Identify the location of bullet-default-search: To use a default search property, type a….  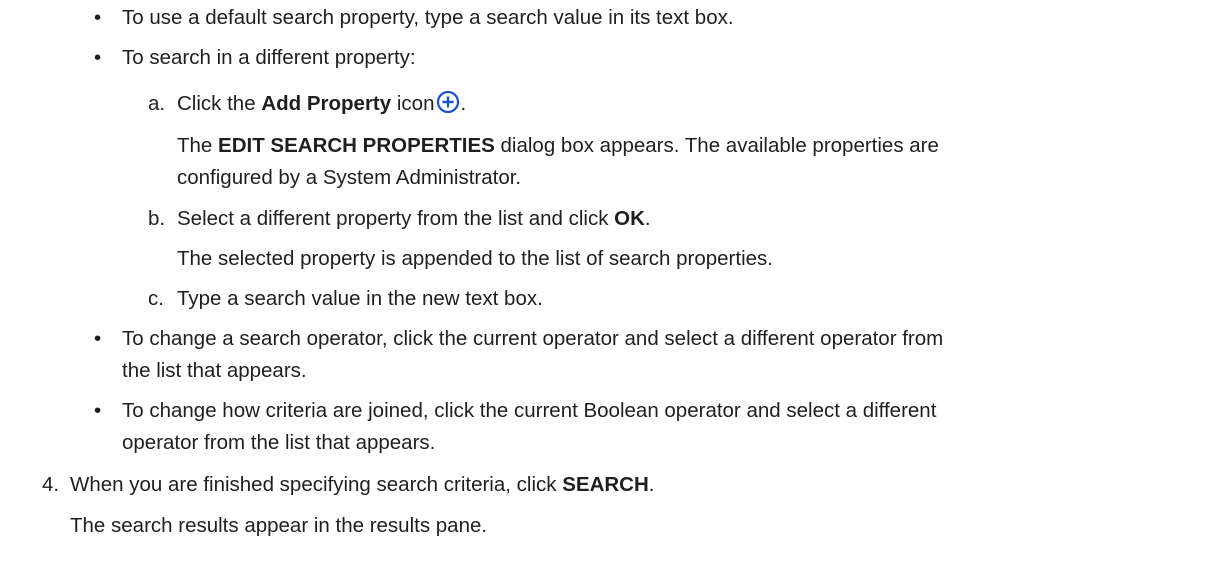
(428, 17).